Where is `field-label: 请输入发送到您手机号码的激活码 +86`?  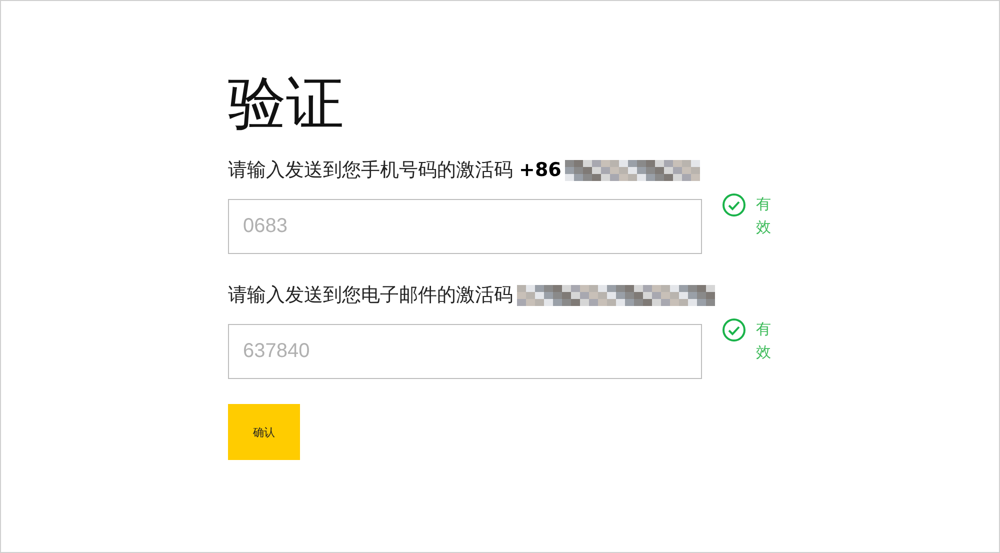 field-label: 请输入发送到您手机号码的激活码 +86 is located at coordinates (395, 170).